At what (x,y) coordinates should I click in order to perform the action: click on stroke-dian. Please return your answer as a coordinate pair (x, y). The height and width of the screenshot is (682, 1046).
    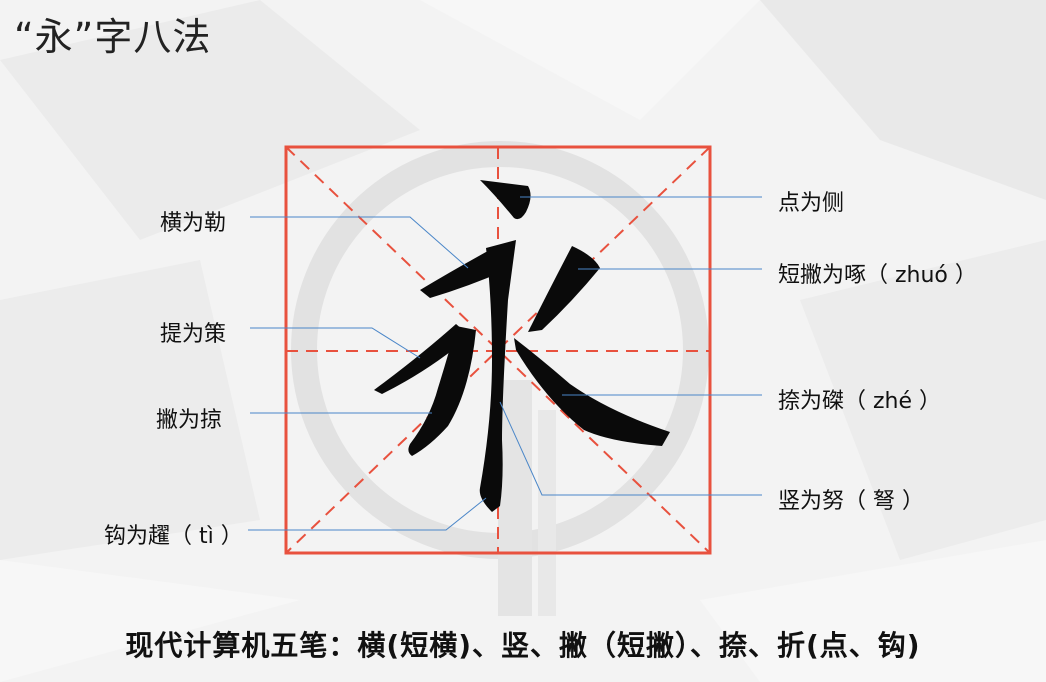
    Looking at the image, I should click on (505, 200).